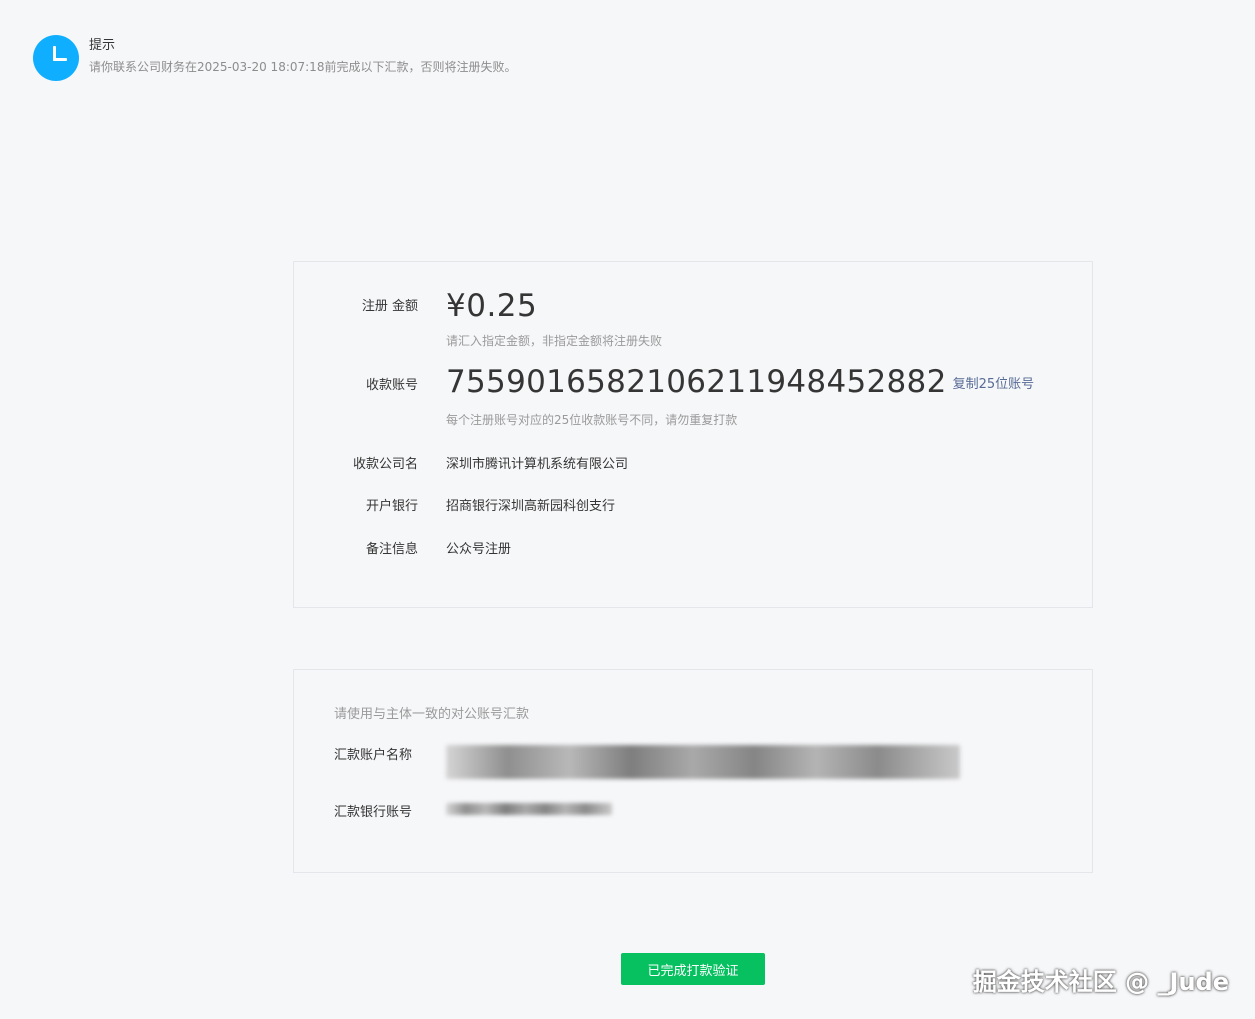 This screenshot has width=1255, height=1019. Describe the element at coordinates (492, 306) in the screenshot. I see `amount-value: ¥0.25` at that location.